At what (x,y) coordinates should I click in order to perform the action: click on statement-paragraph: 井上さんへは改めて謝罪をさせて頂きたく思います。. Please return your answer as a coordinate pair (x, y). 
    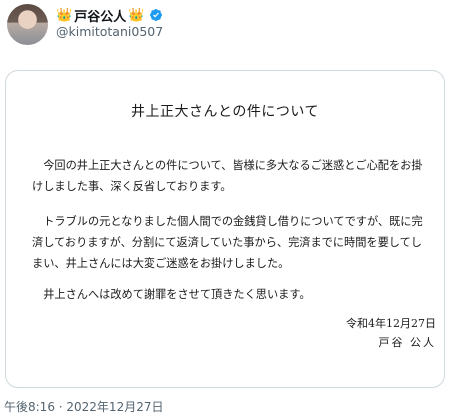
    Looking at the image, I should click on (171, 294).